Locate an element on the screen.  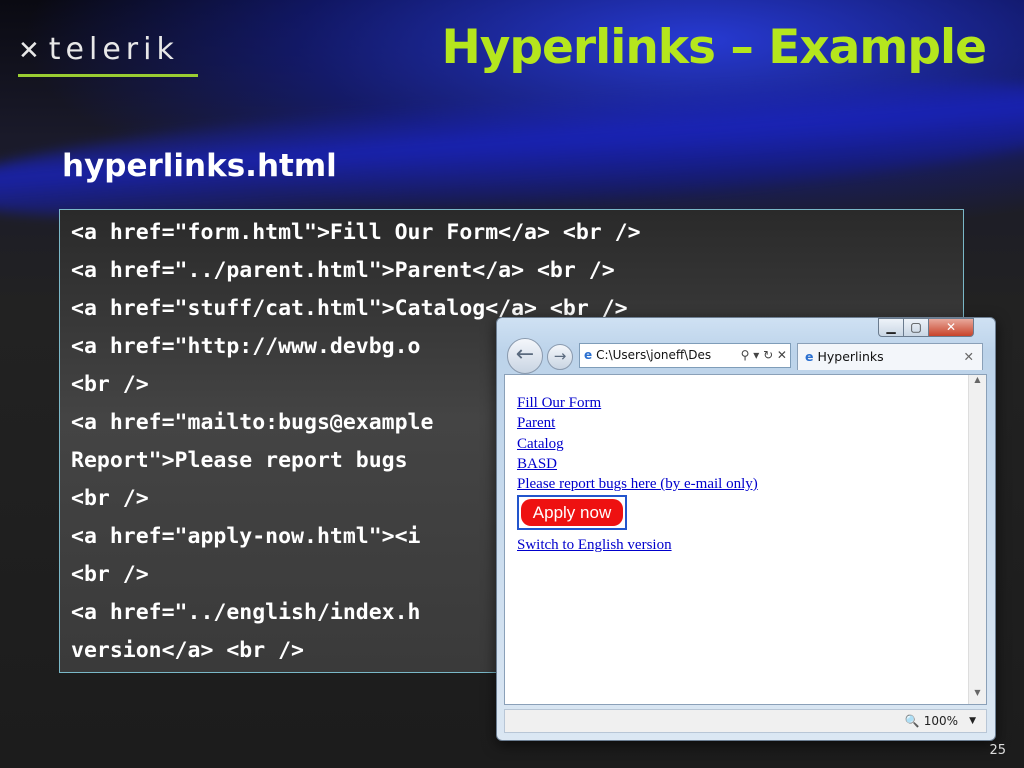
back-button: ← is located at coordinates (525, 356).